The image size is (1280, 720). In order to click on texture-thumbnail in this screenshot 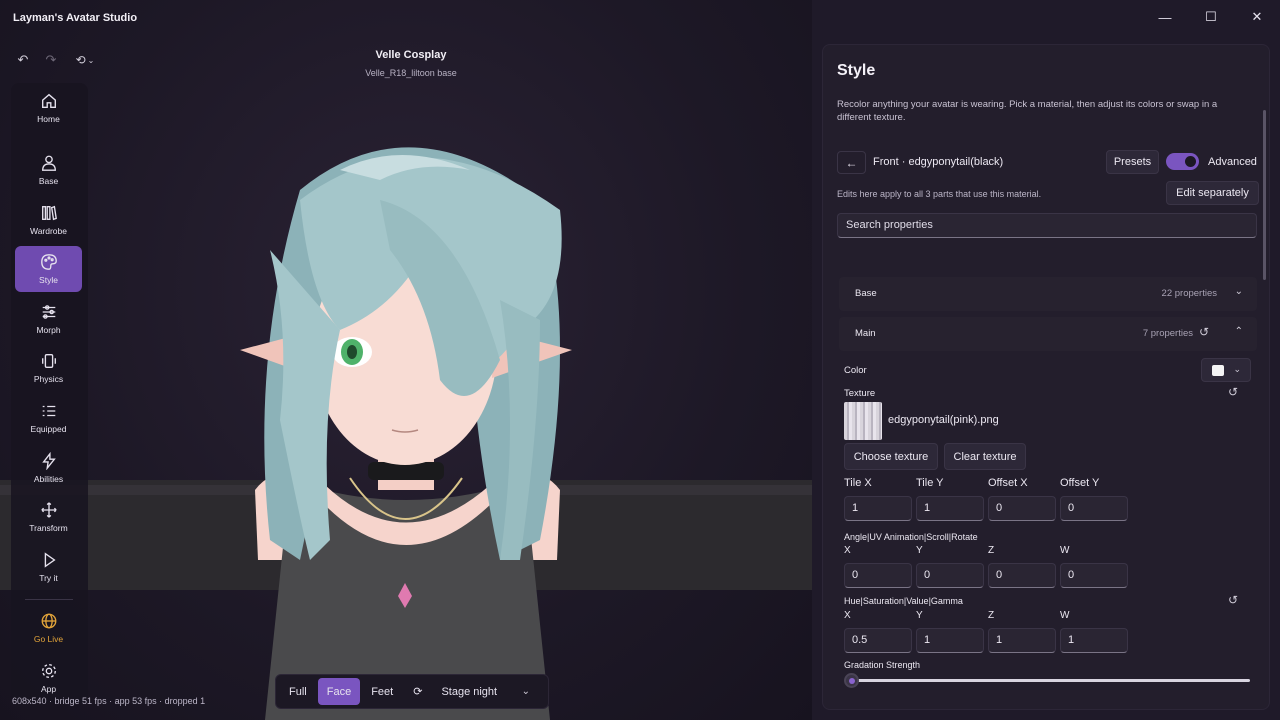, I will do `click(863, 421)`.